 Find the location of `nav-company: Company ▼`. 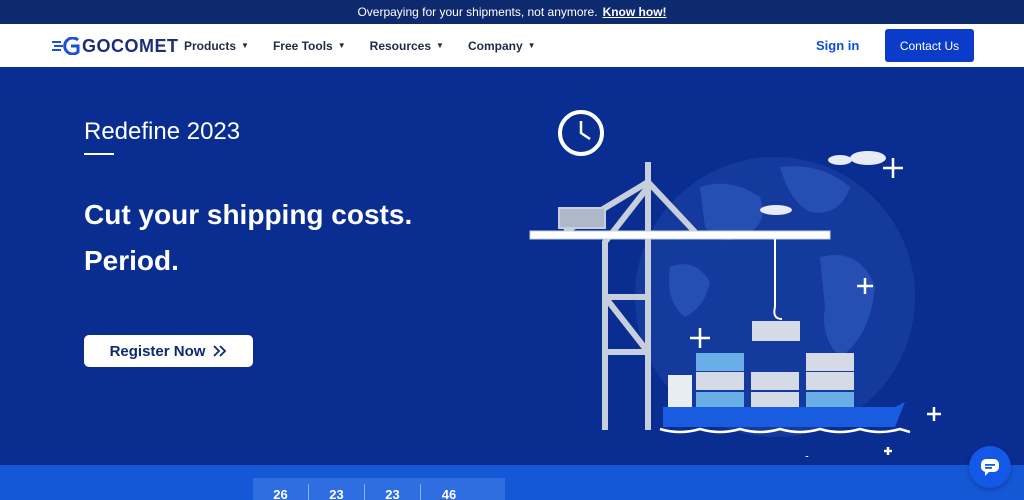

nav-company: Company ▼ is located at coordinates (502, 46).